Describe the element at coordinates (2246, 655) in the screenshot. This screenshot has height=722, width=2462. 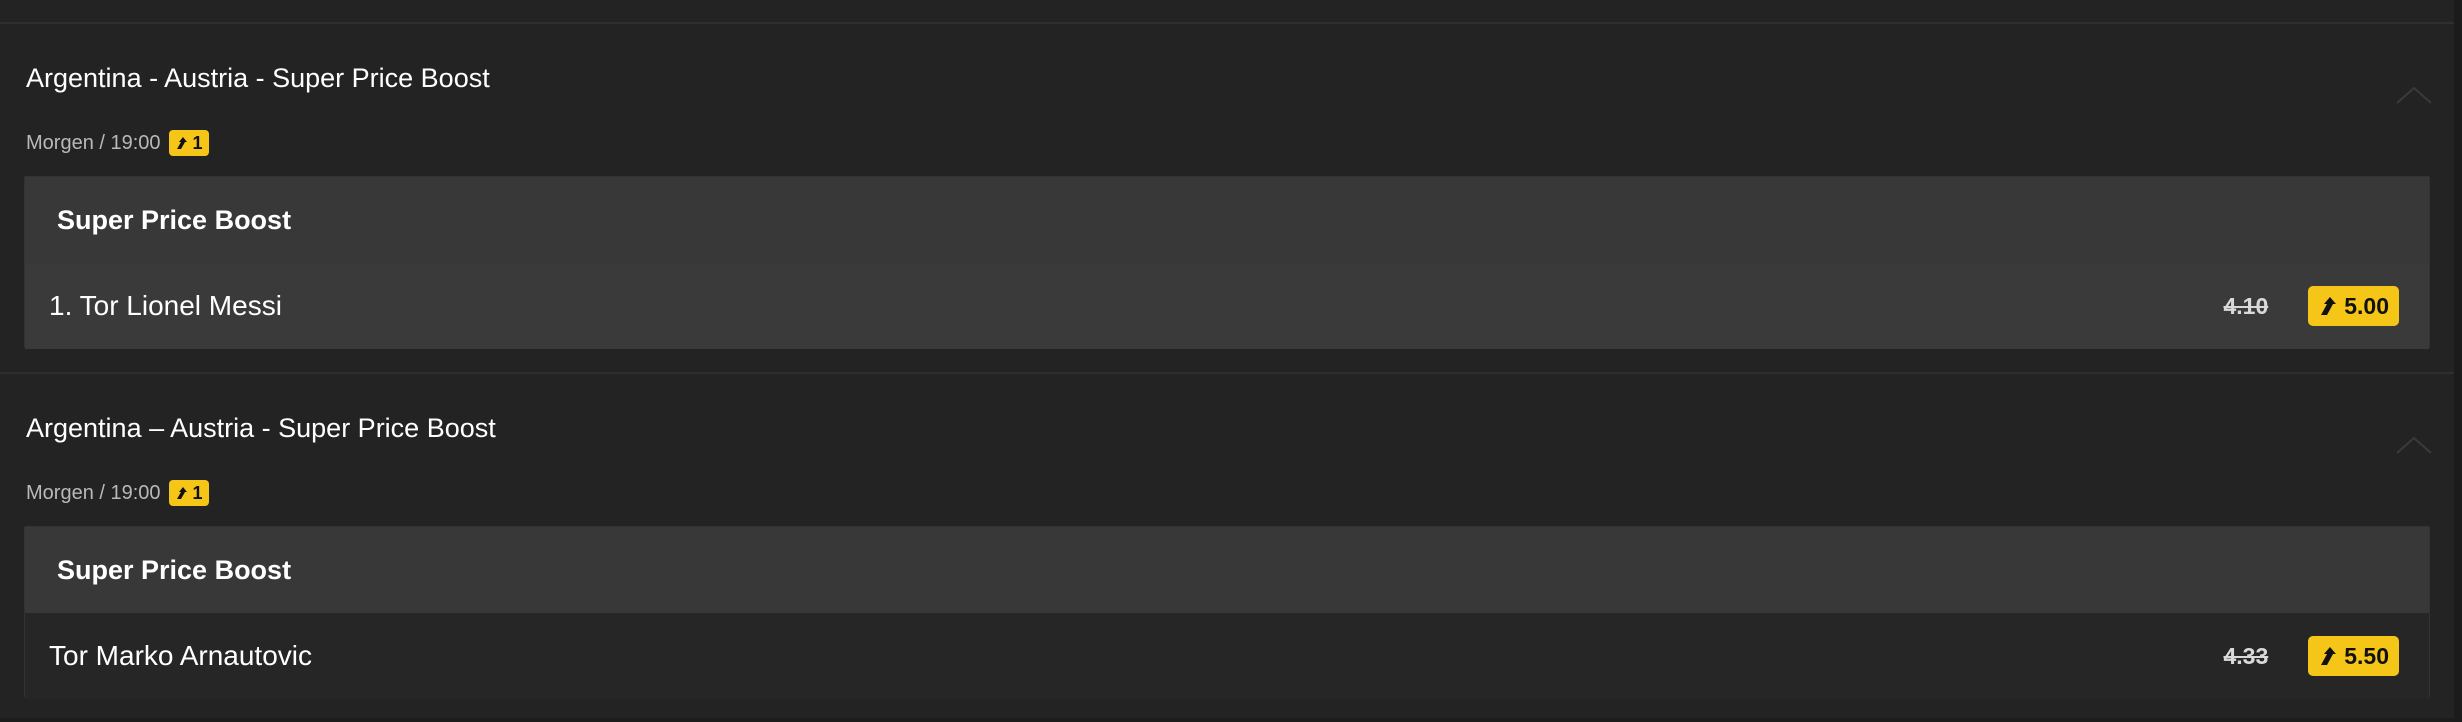
I see `old-odds: 4.33` at that location.